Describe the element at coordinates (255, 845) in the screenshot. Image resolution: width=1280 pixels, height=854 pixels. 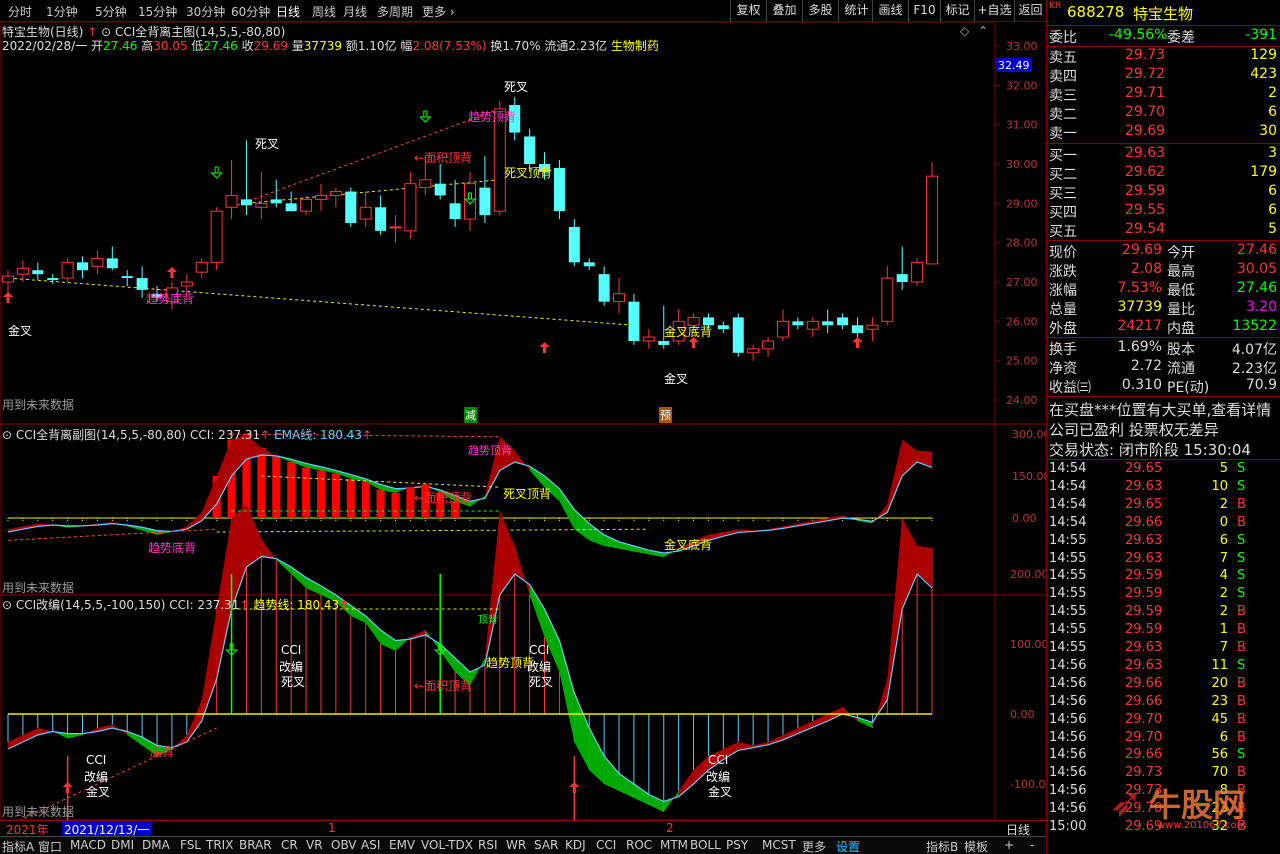
I see `indicator-tab-7: BRAR` at that location.